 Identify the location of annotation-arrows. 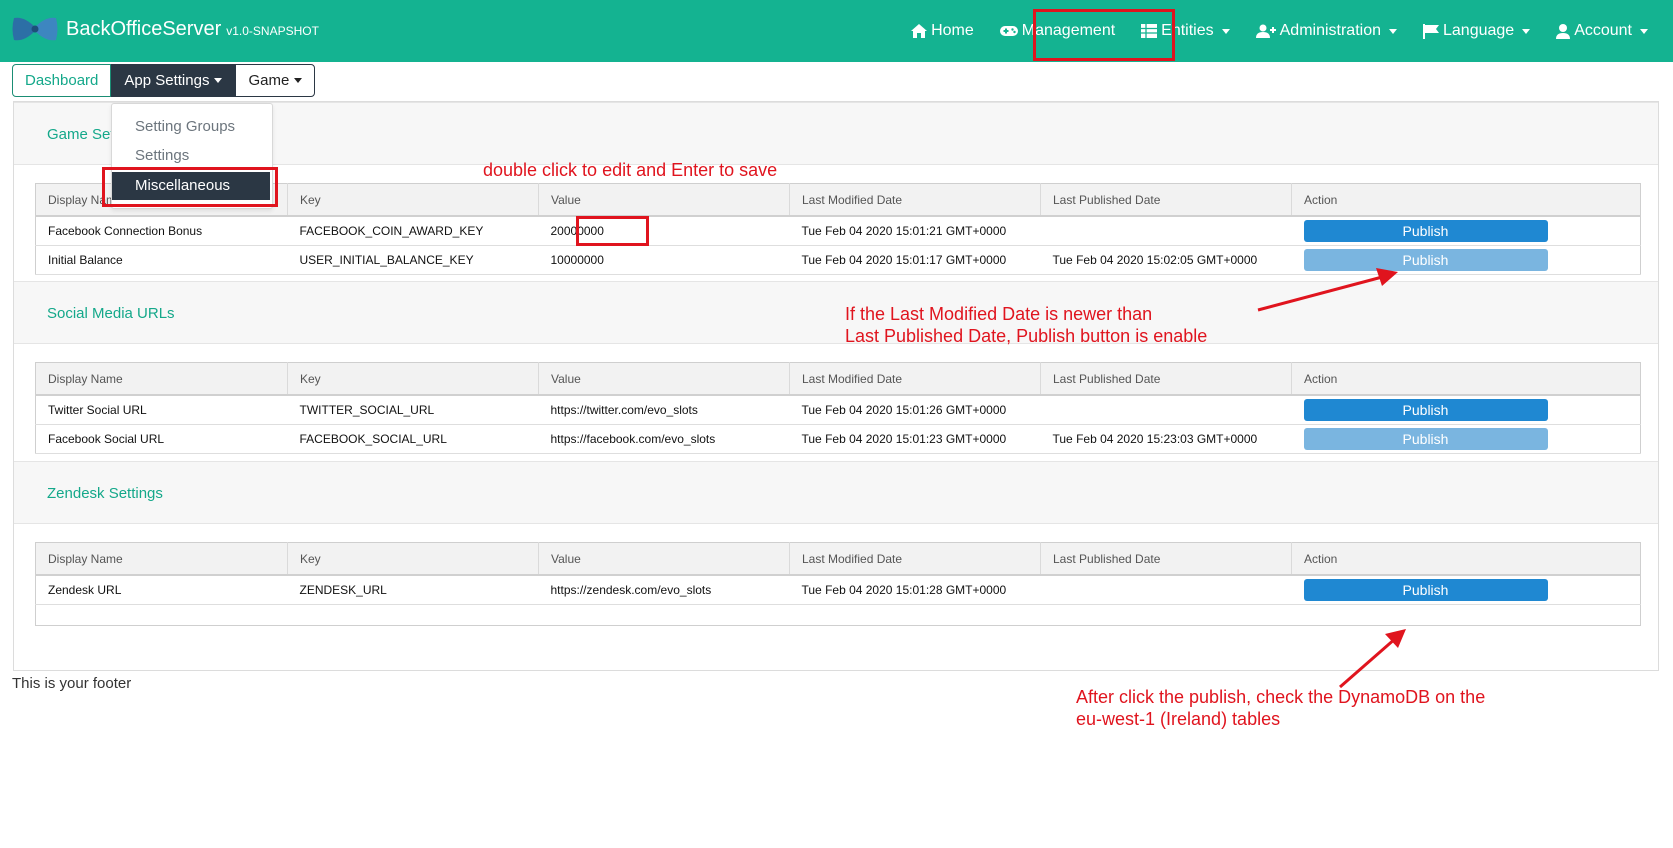
(1331, 478).